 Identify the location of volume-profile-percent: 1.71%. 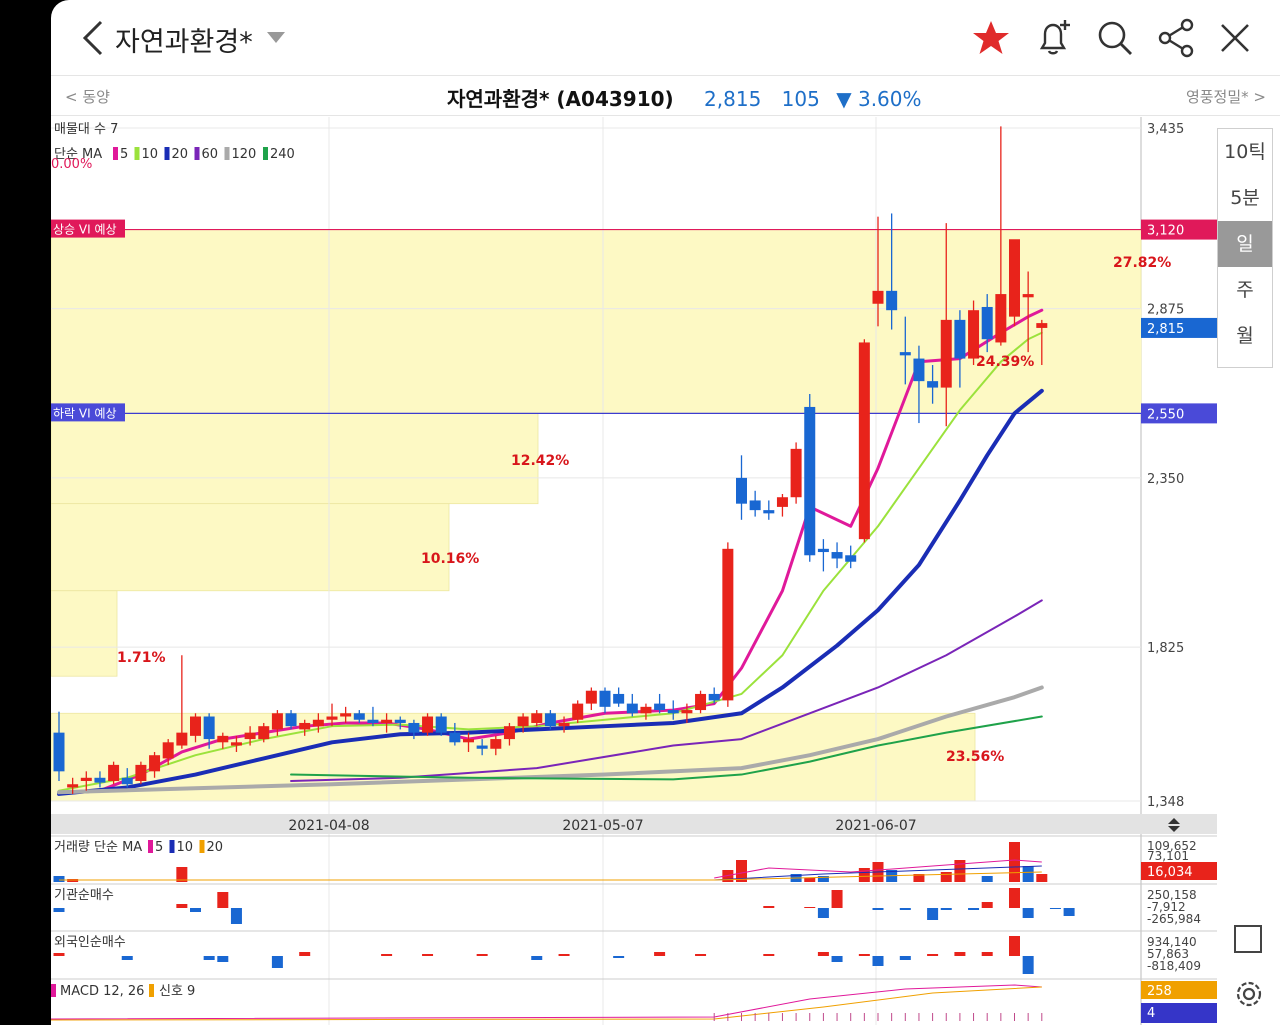
(141, 658).